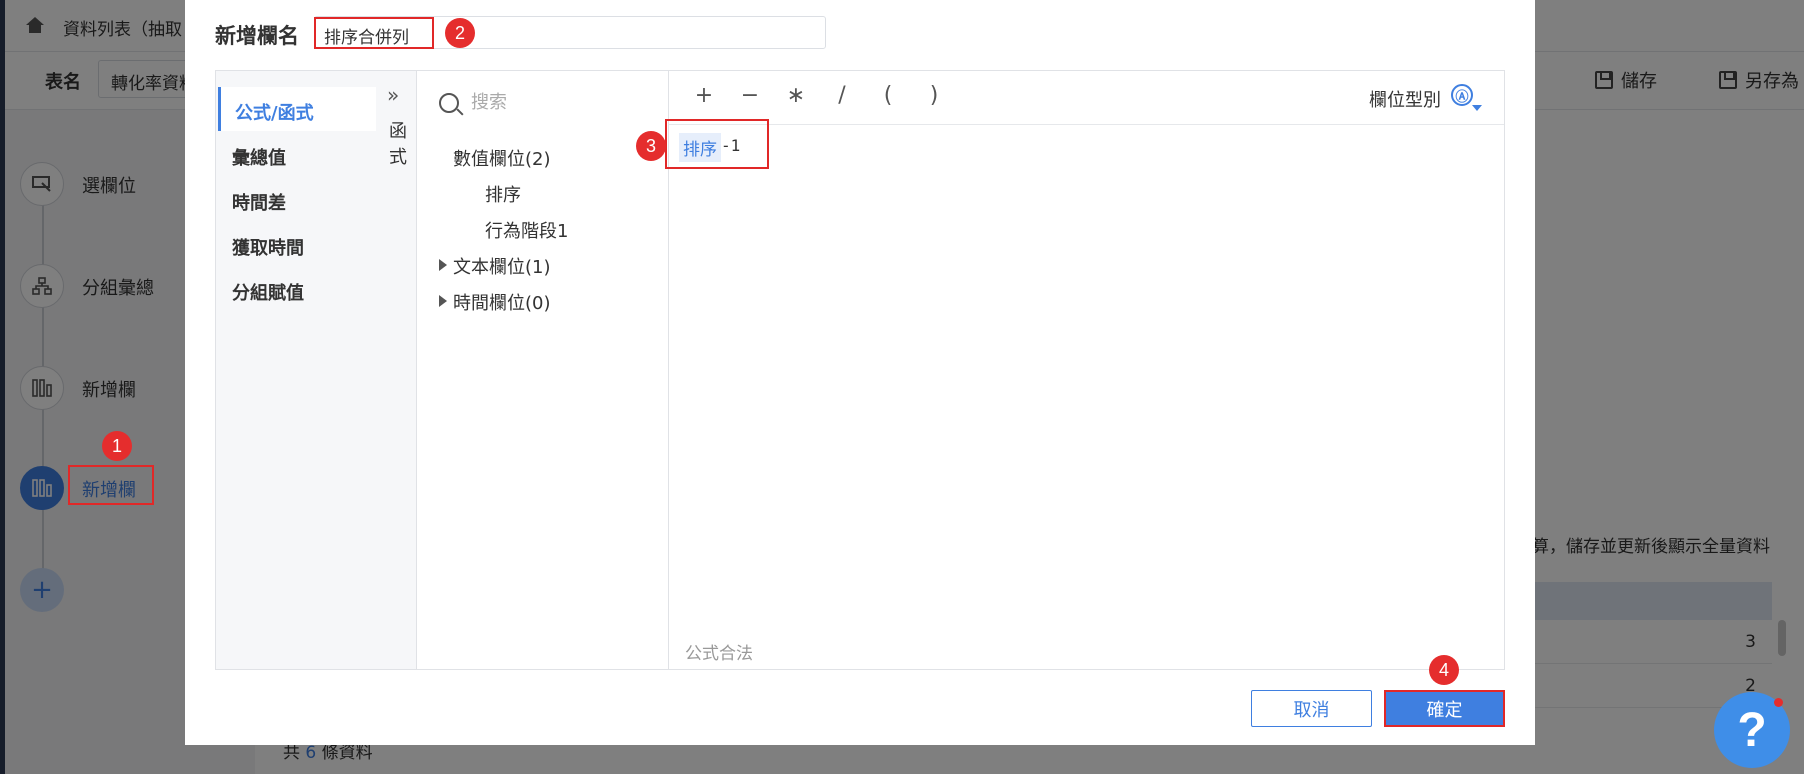  What do you see at coordinates (1311, 708) in the screenshot?
I see `cancel-button: 取消` at bounding box center [1311, 708].